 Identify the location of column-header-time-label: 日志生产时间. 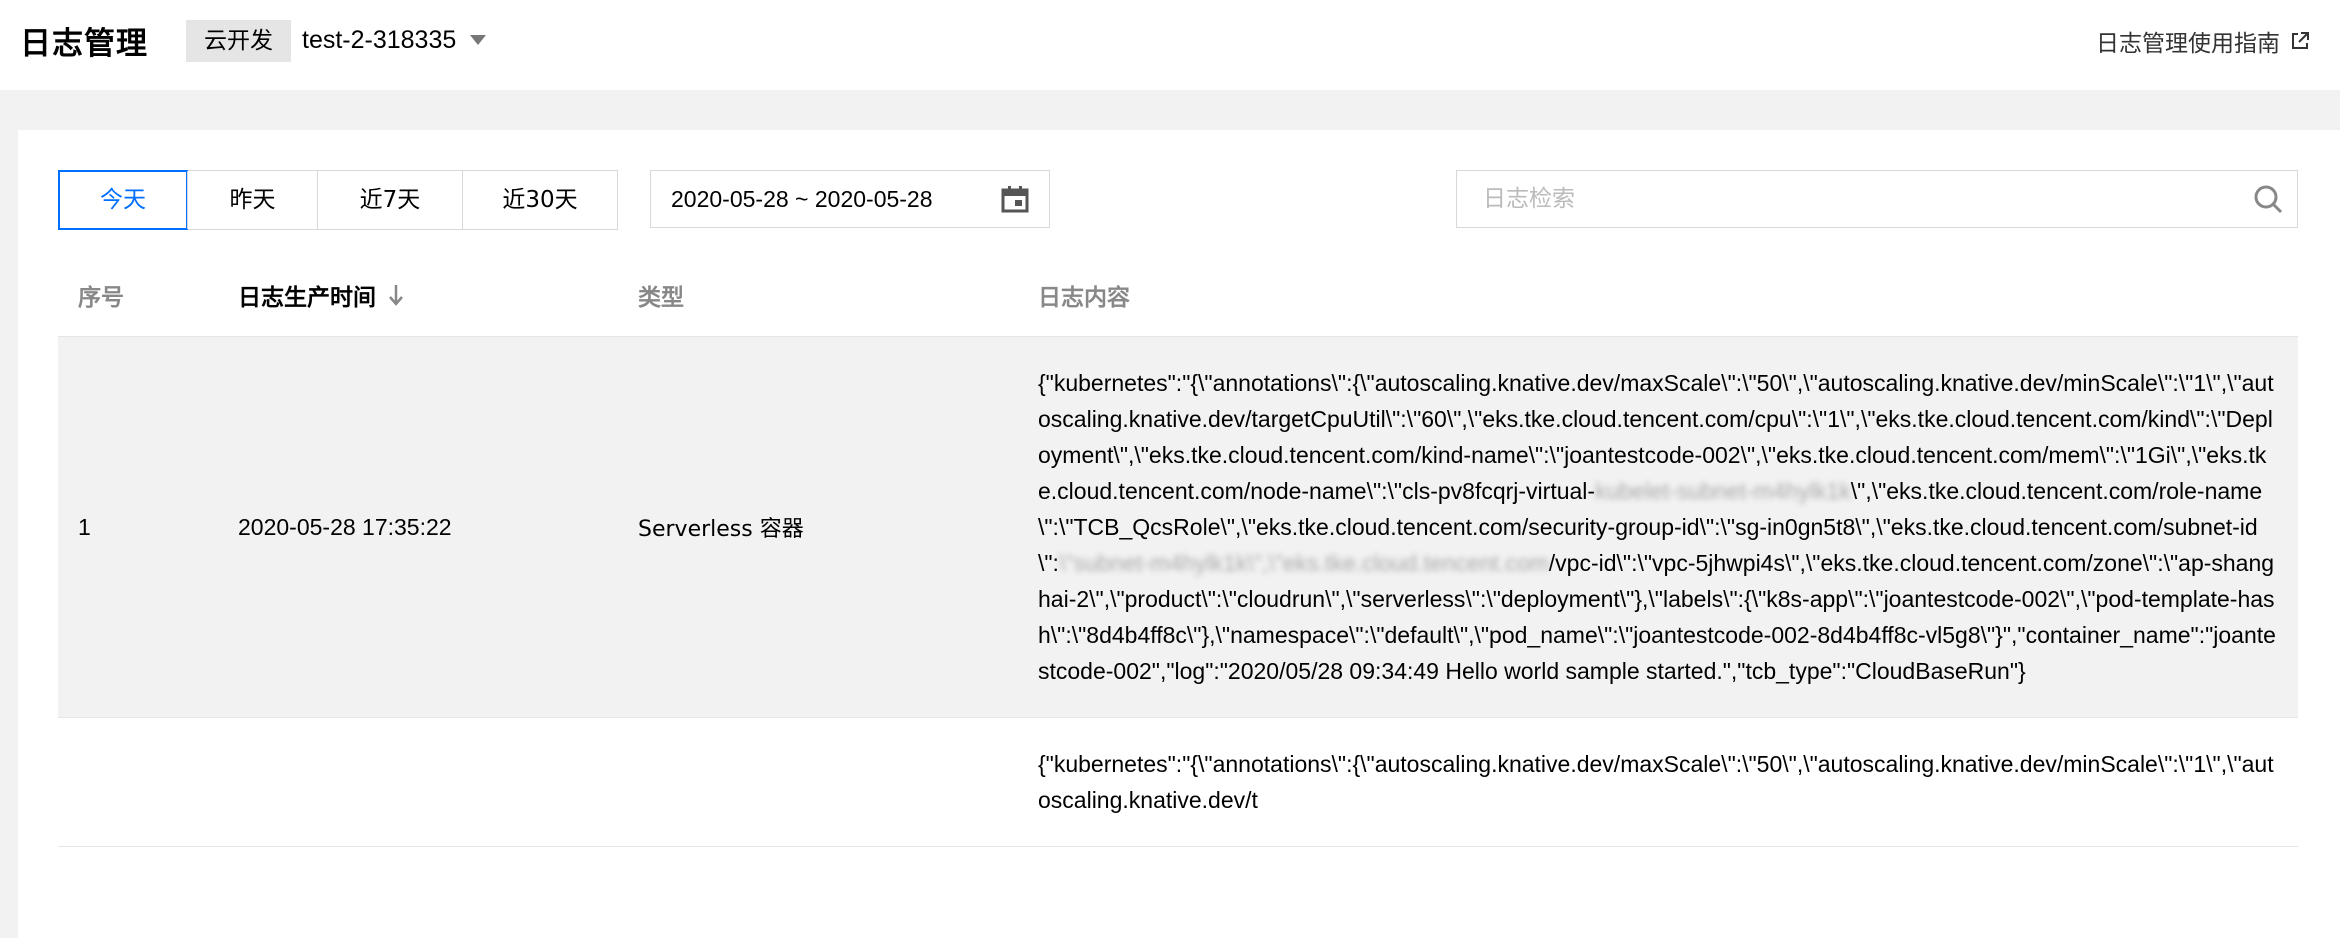
(307, 298).